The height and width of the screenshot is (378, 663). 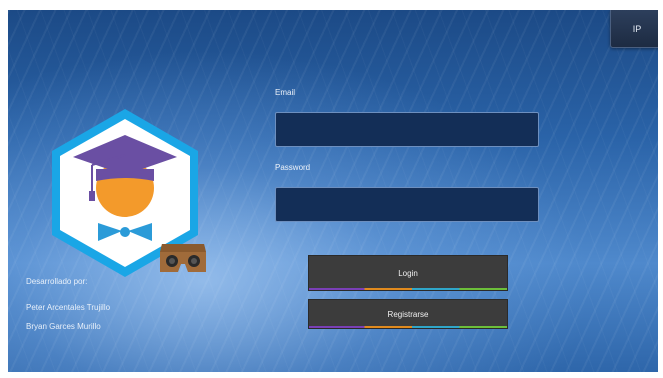 I want to click on login-button: Login, so click(x=408, y=273).